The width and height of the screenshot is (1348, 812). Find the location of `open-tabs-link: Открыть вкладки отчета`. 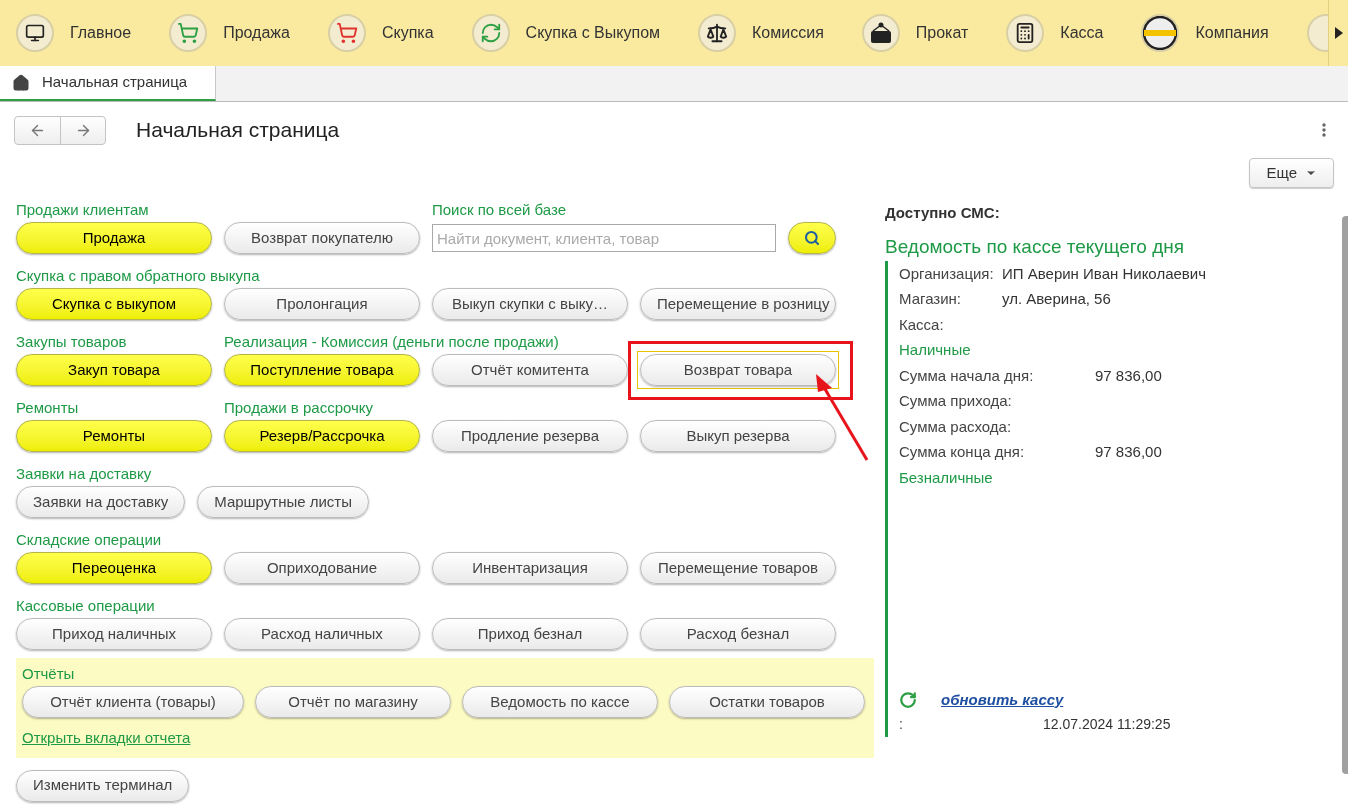

open-tabs-link: Открыть вкладки отчета is located at coordinates (106, 738).